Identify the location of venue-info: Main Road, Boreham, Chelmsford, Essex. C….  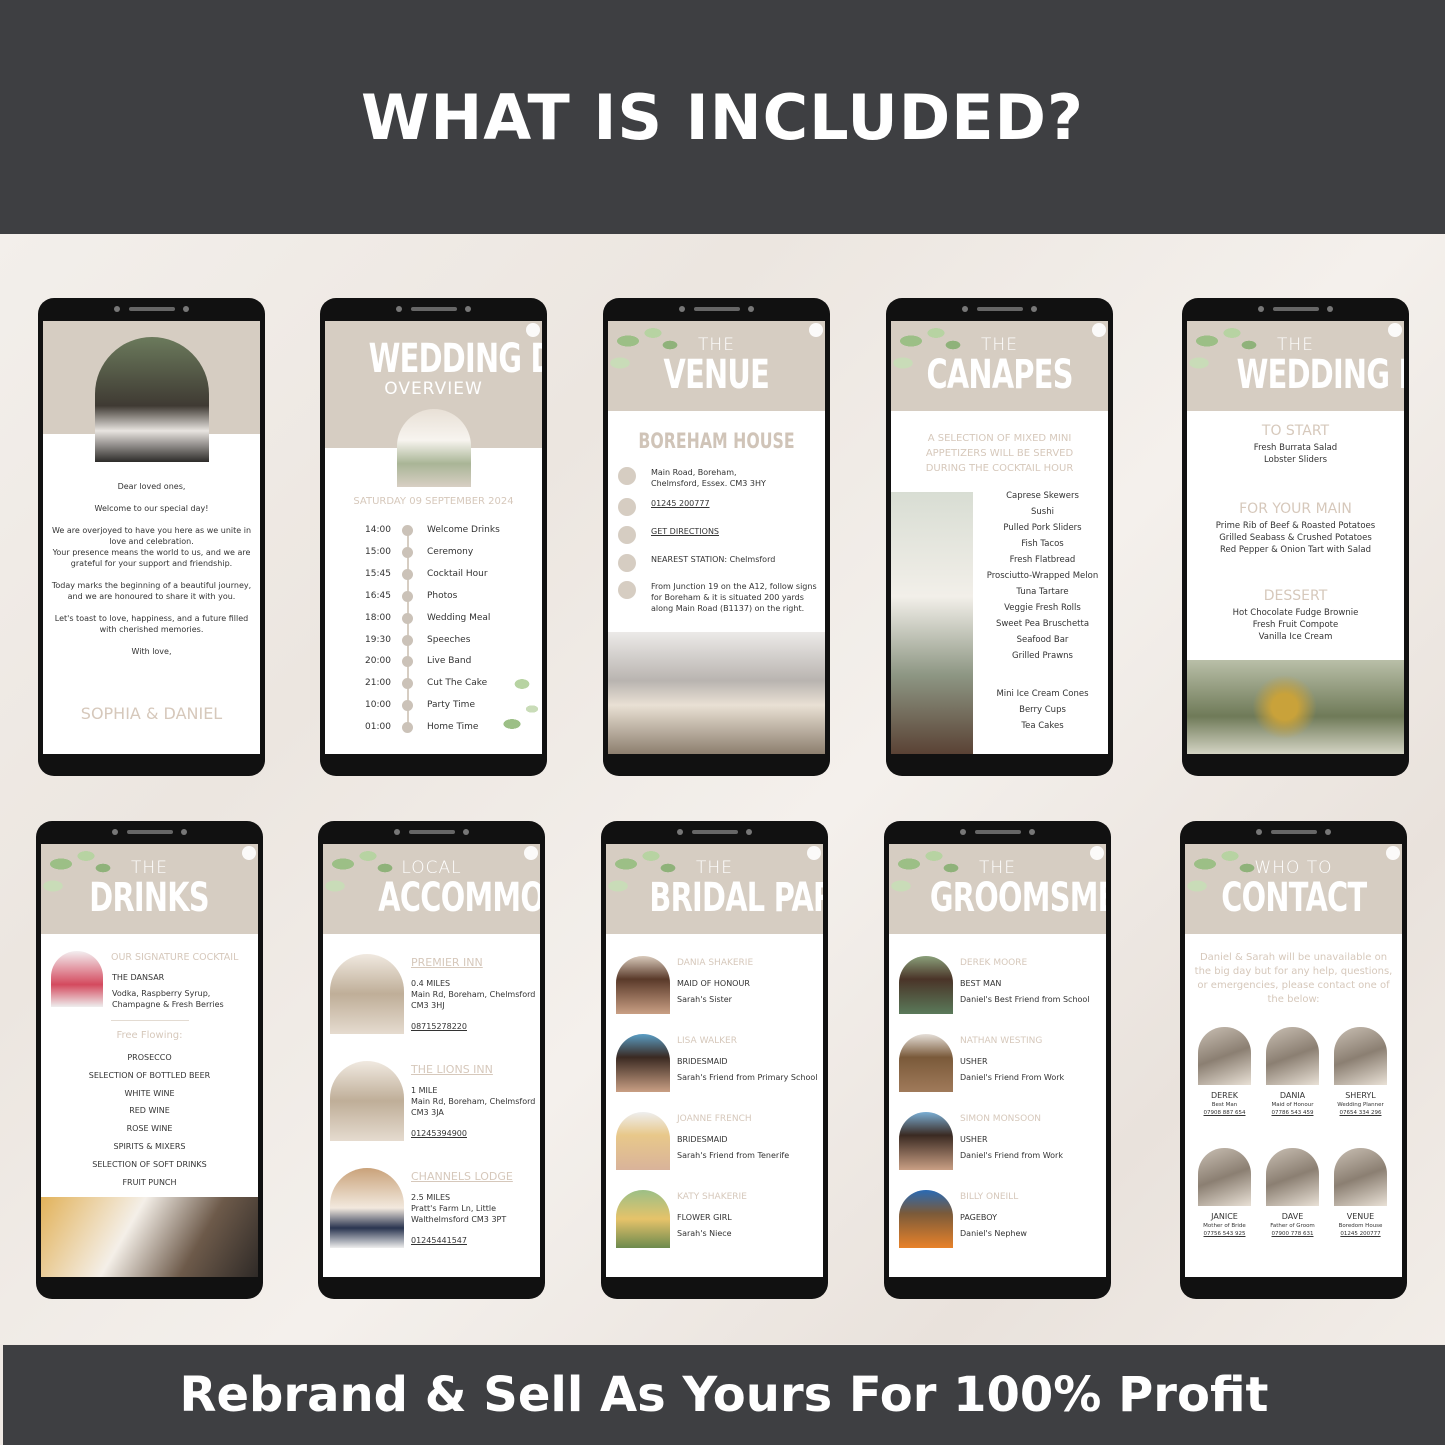
(708, 478).